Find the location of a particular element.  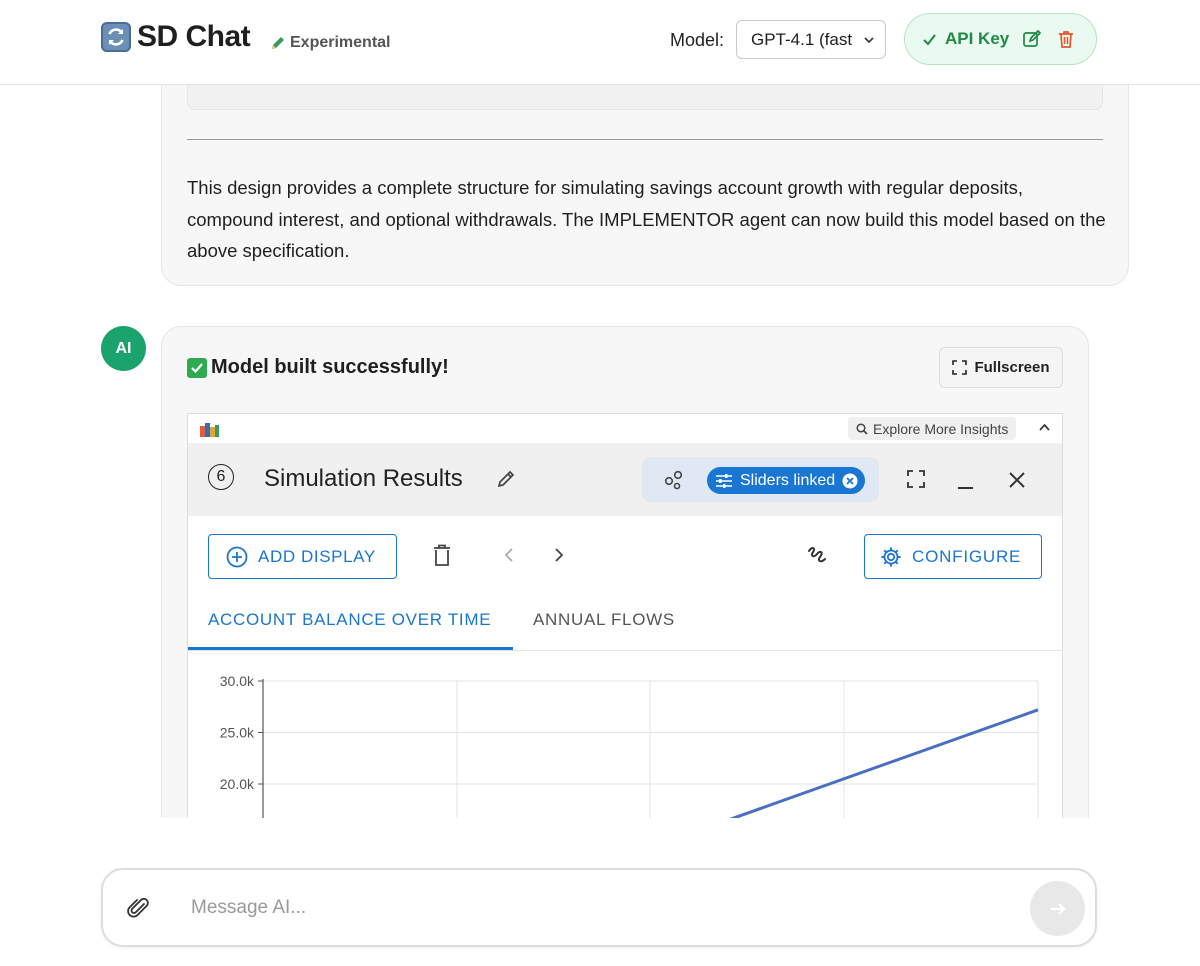

display-tabs: ACCOUNT BALANCE OVER TIME ANNUAL FLOWS is located at coordinates (625, 624).